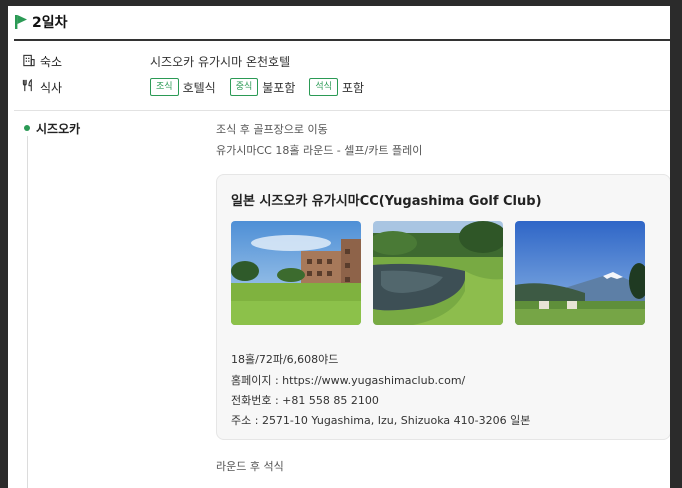  I want to click on header-divider, so click(342, 40).